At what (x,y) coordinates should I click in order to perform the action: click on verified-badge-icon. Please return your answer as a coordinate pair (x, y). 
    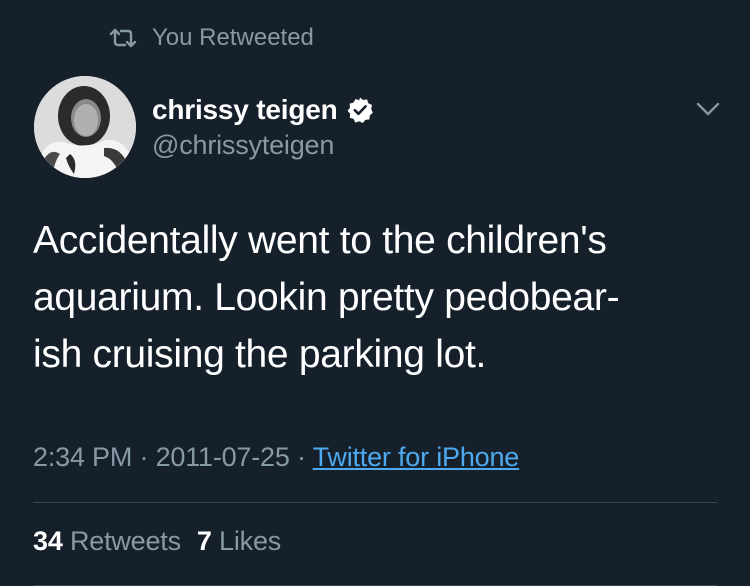
    Looking at the image, I should click on (360, 110).